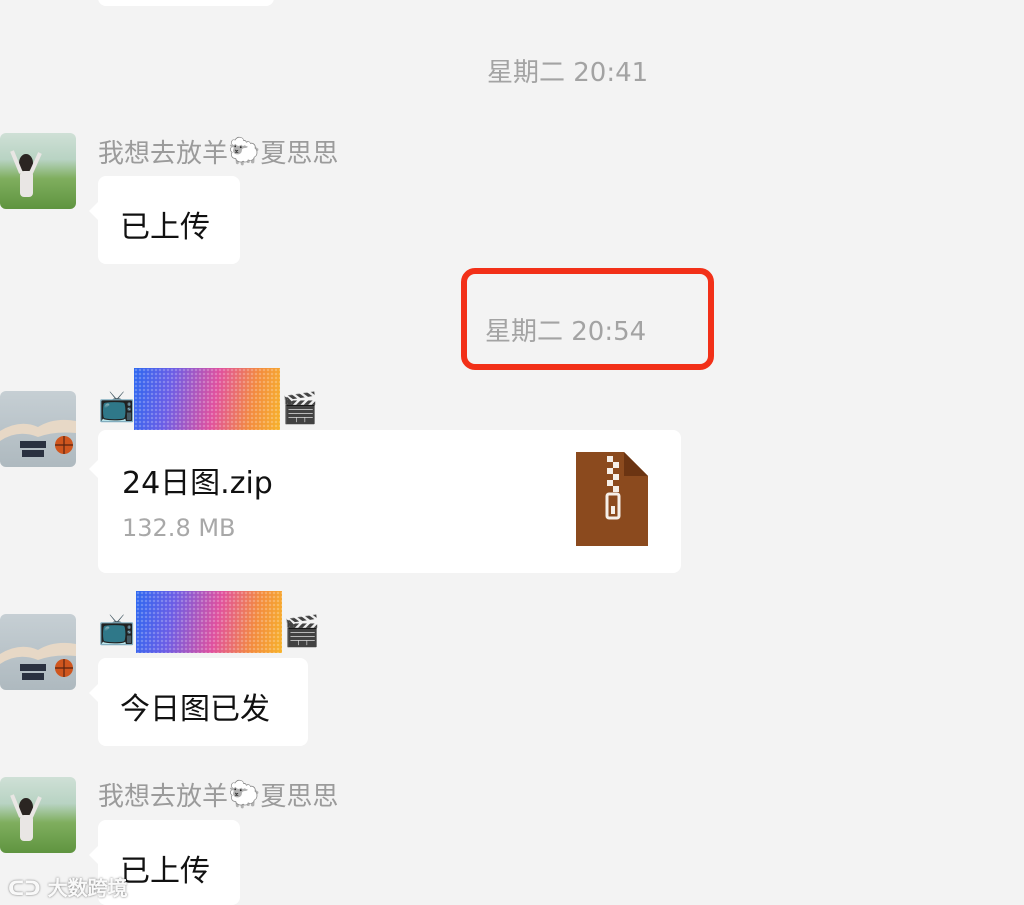 The width and height of the screenshot is (1024, 905). I want to click on file-name: 24日图.zip, so click(197, 483).